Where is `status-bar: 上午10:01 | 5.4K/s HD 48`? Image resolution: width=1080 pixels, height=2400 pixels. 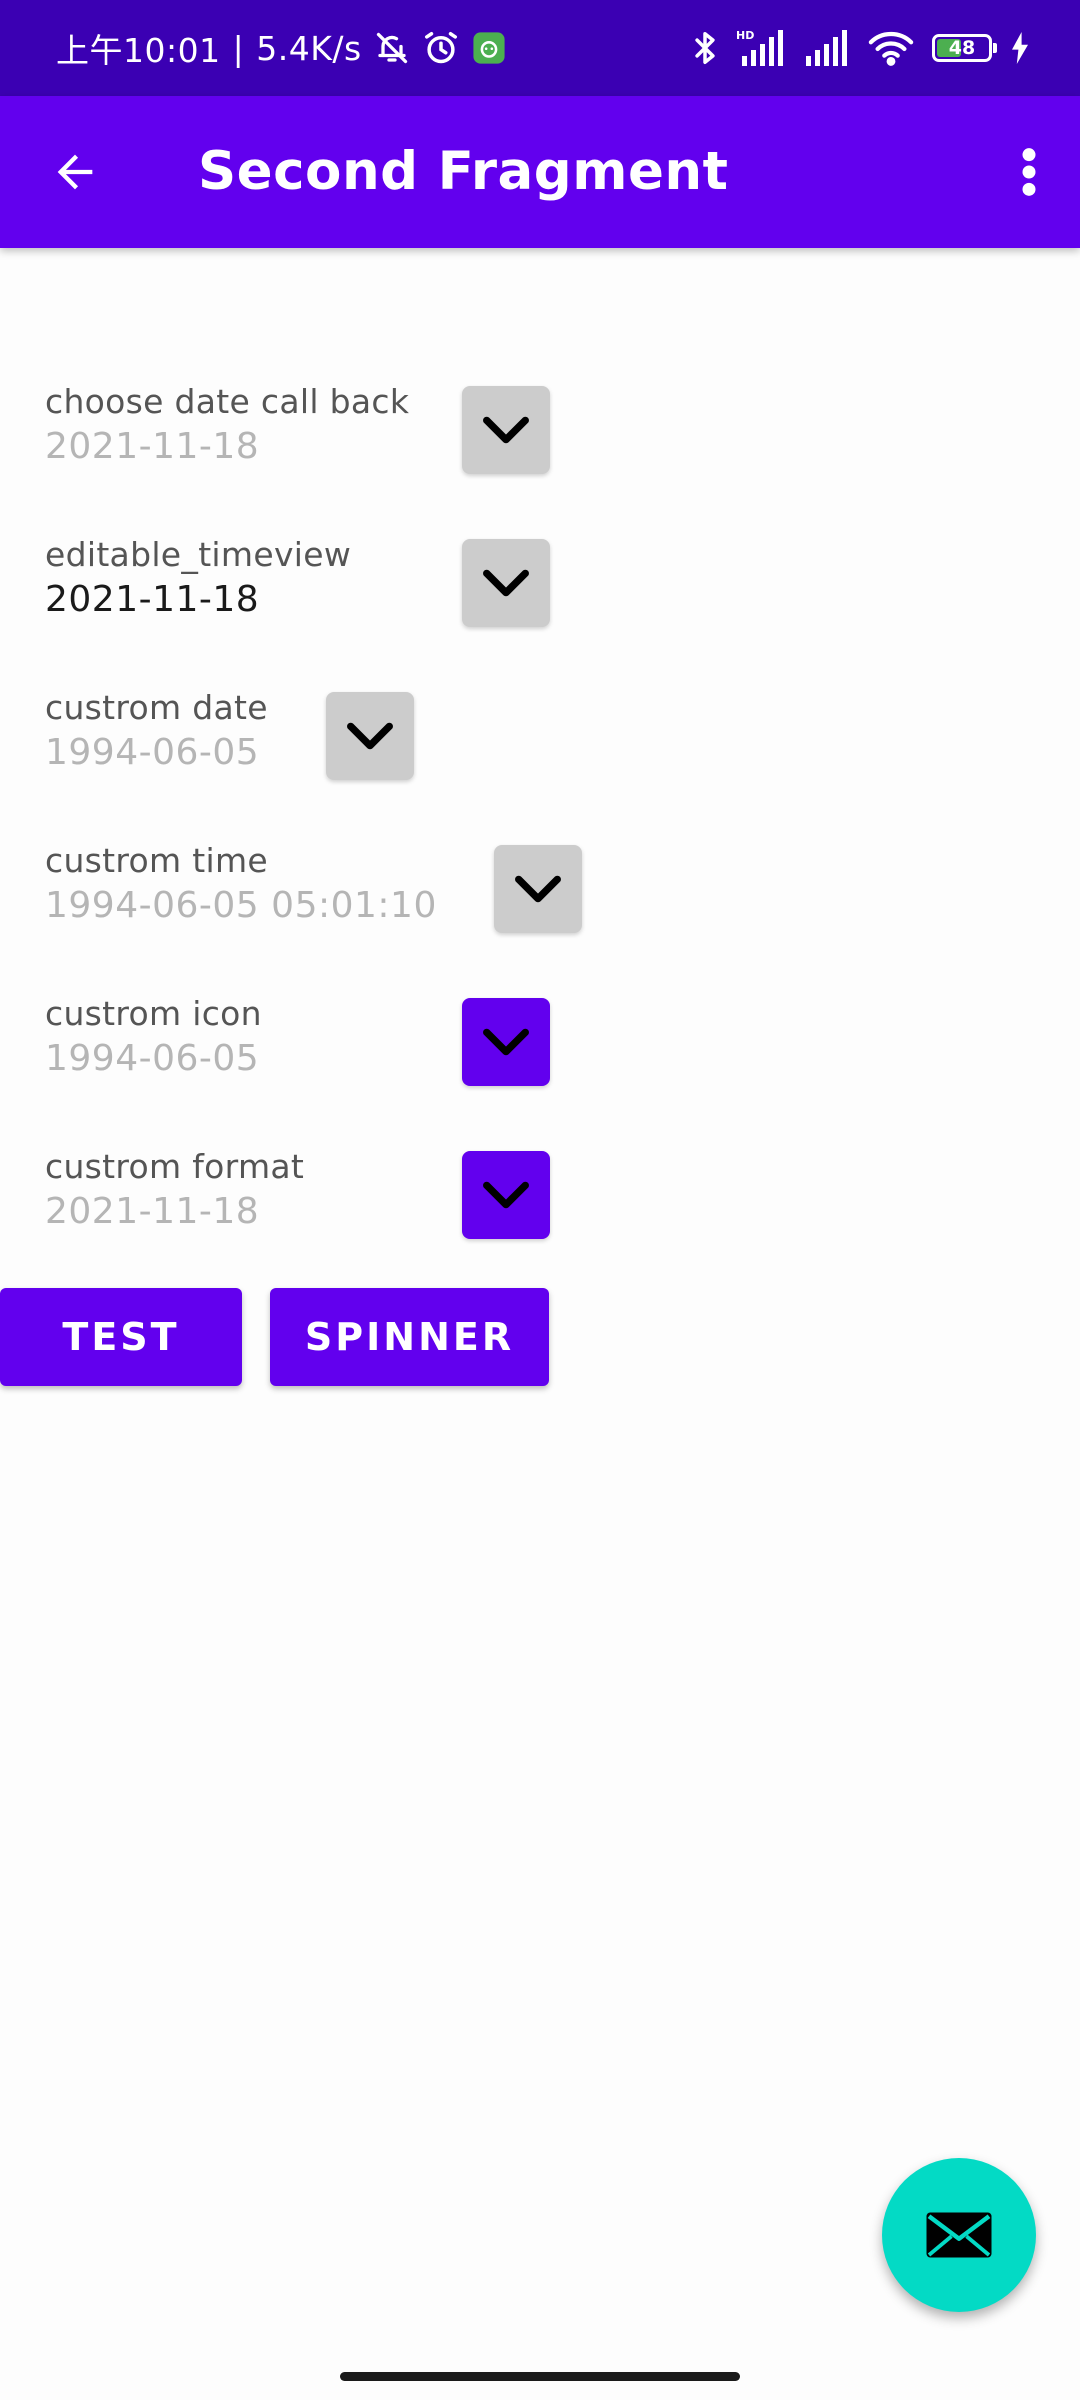 status-bar: 上午10:01 | 5.4K/s HD 48 is located at coordinates (540, 48).